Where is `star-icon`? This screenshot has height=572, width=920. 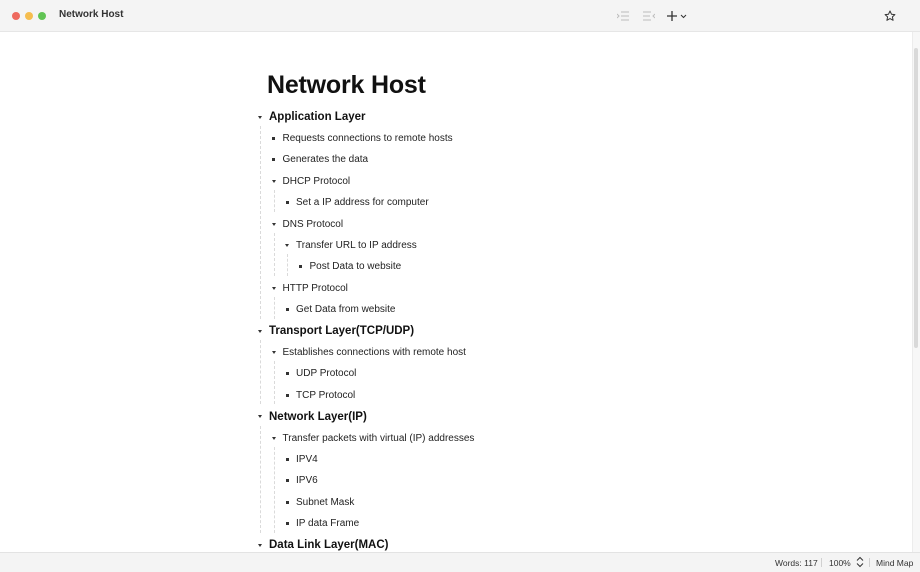 star-icon is located at coordinates (890, 16).